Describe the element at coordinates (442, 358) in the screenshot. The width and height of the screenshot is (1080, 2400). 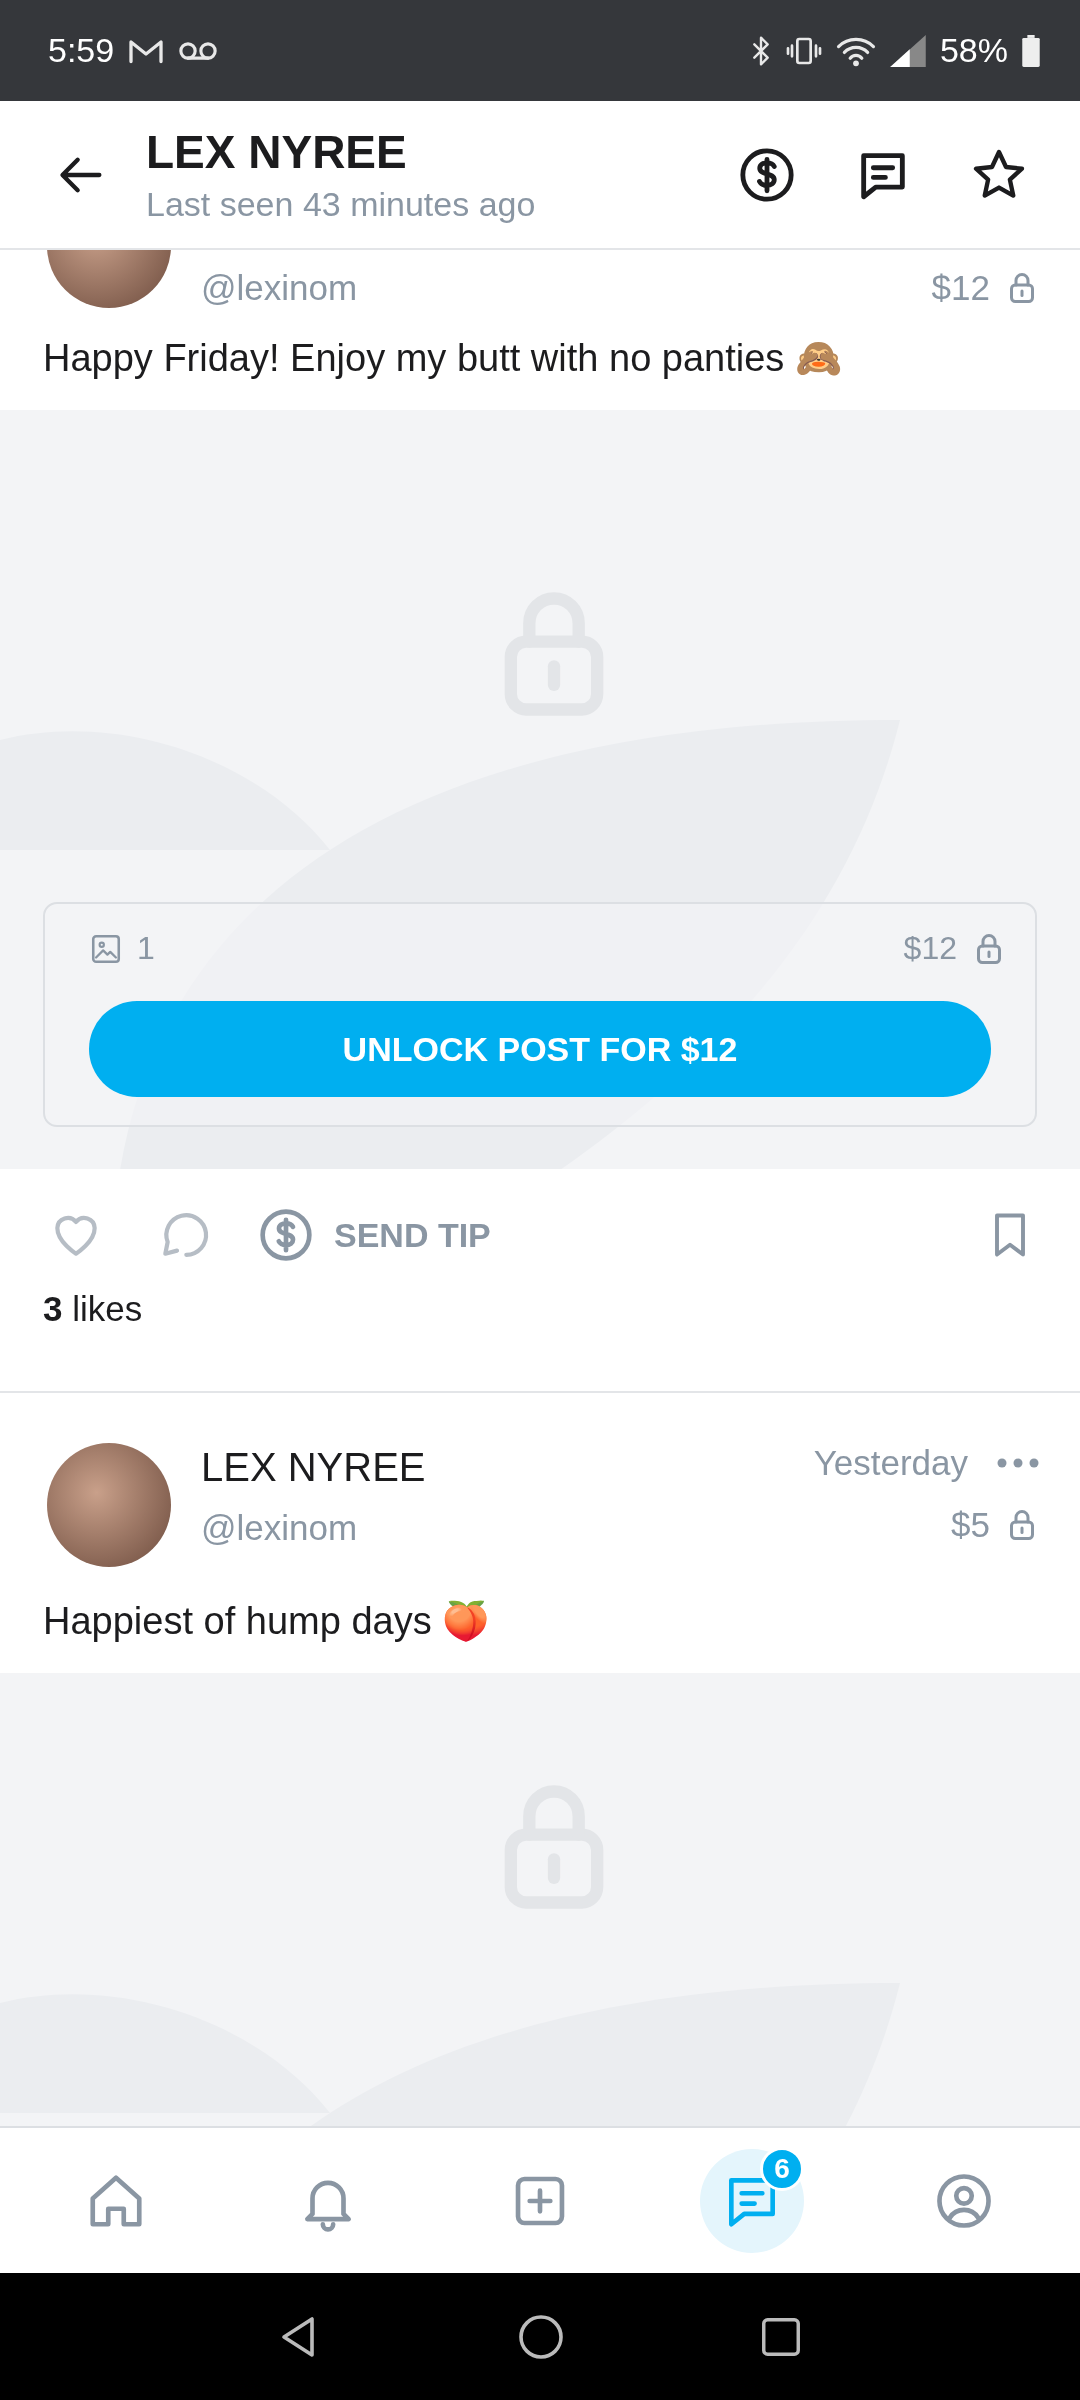
I see `post-caption: Happy Friday! Enjoy my butt with no panties 🙈` at that location.